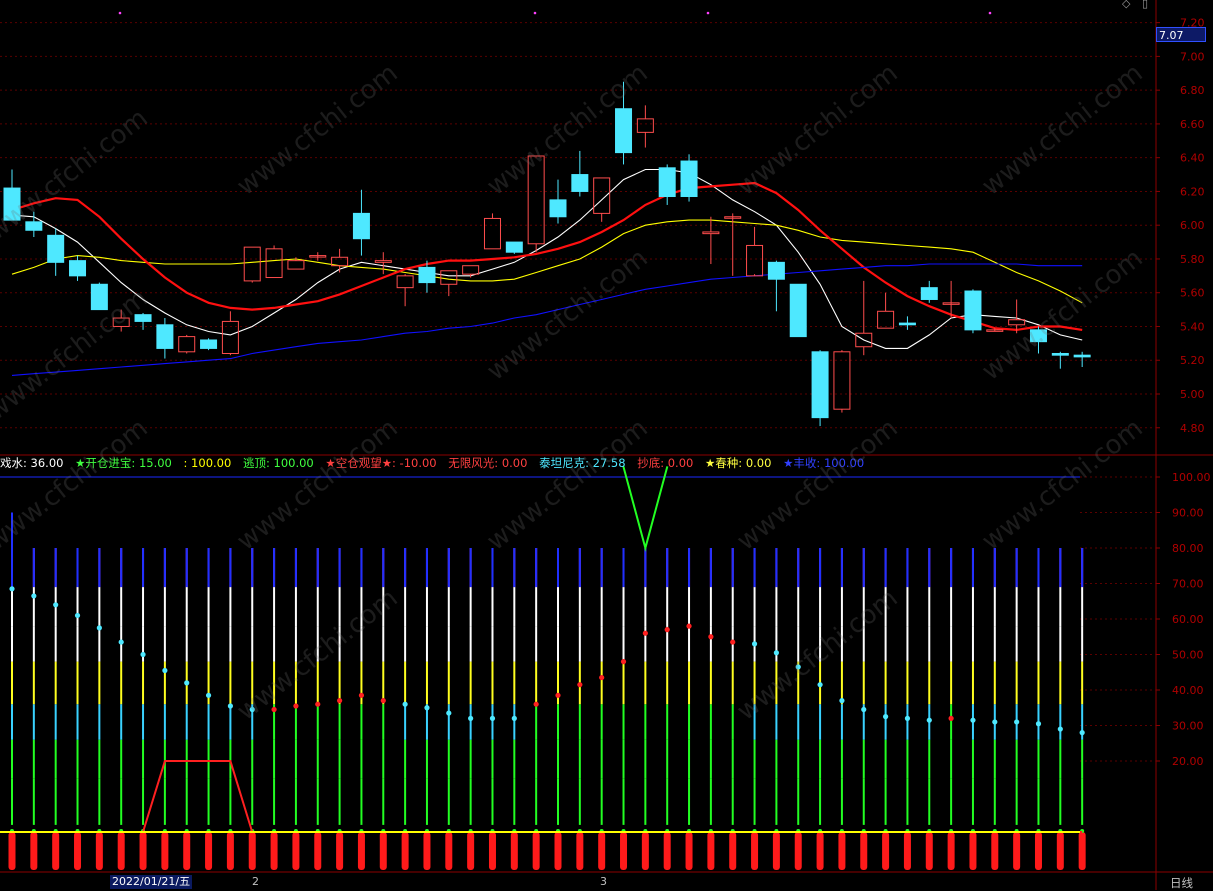 This screenshot has width=1213, height=891. What do you see at coordinates (1192, 90) in the screenshot?
I see `price-tick-label: 6.80` at bounding box center [1192, 90].